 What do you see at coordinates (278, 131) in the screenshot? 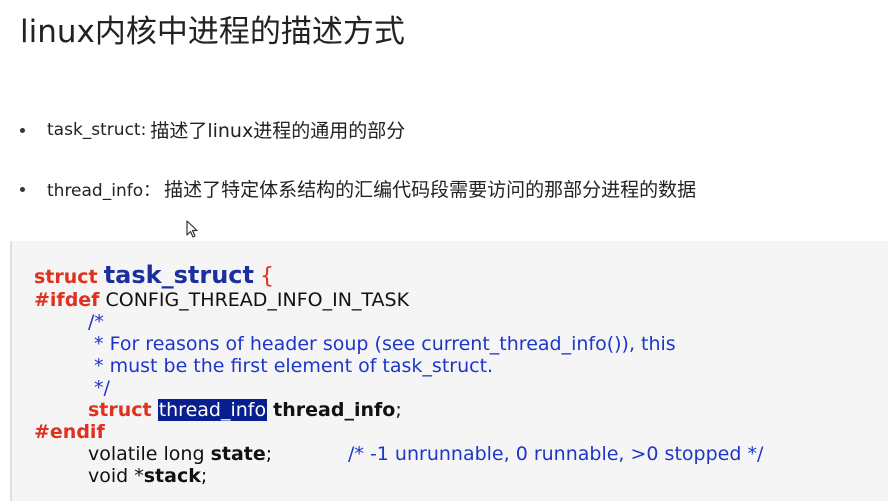
I see `bullet-text: 描述了linux进程的通用的部分` at bounding box center [278, 131].